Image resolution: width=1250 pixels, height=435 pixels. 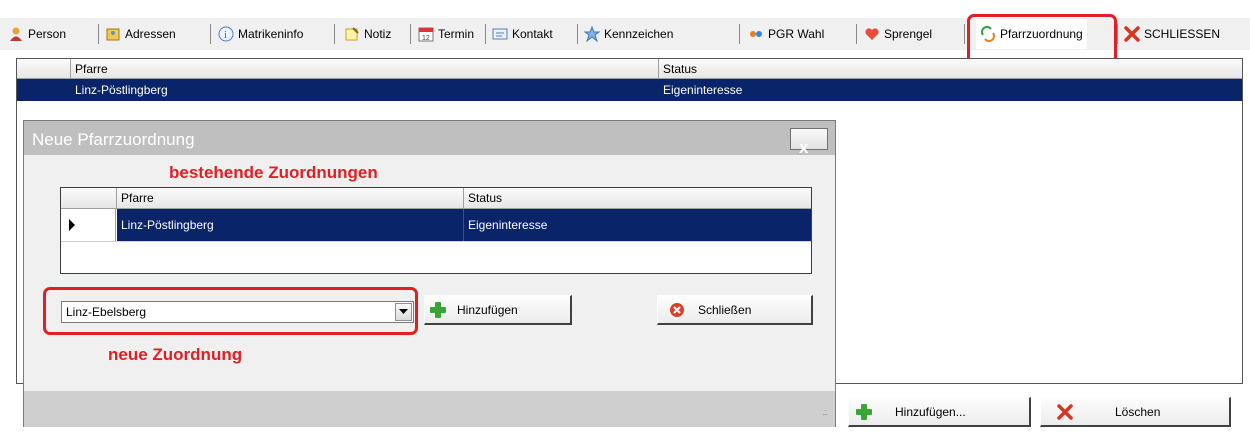 I want to click on dialog-close-action-label: Schließen, so click(x=725, y=309).